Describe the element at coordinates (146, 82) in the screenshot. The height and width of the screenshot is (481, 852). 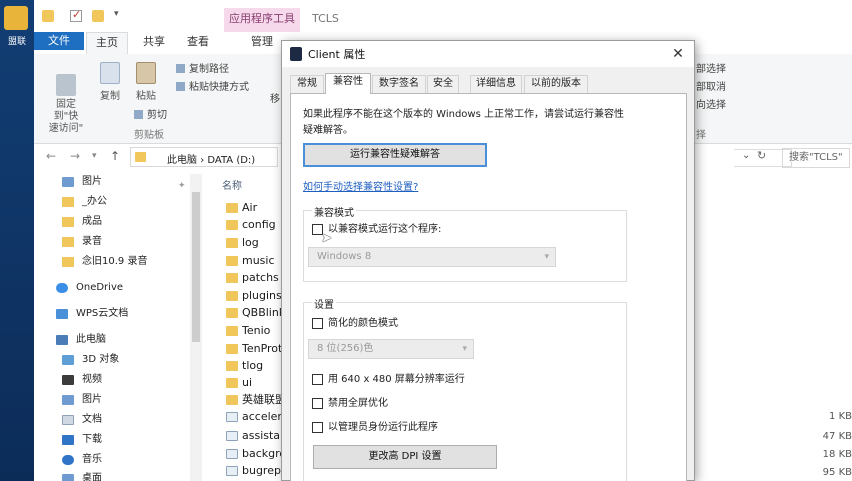
I see `paste-button: 粘贴` at that location.